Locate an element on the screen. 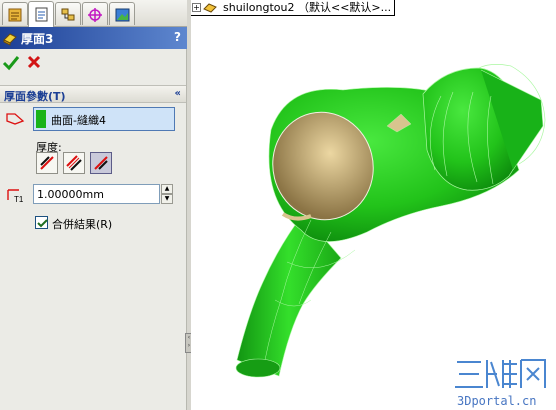 This screenshot has width=556, height=410. thicken-side2-button is located at coordinates (101, 163).